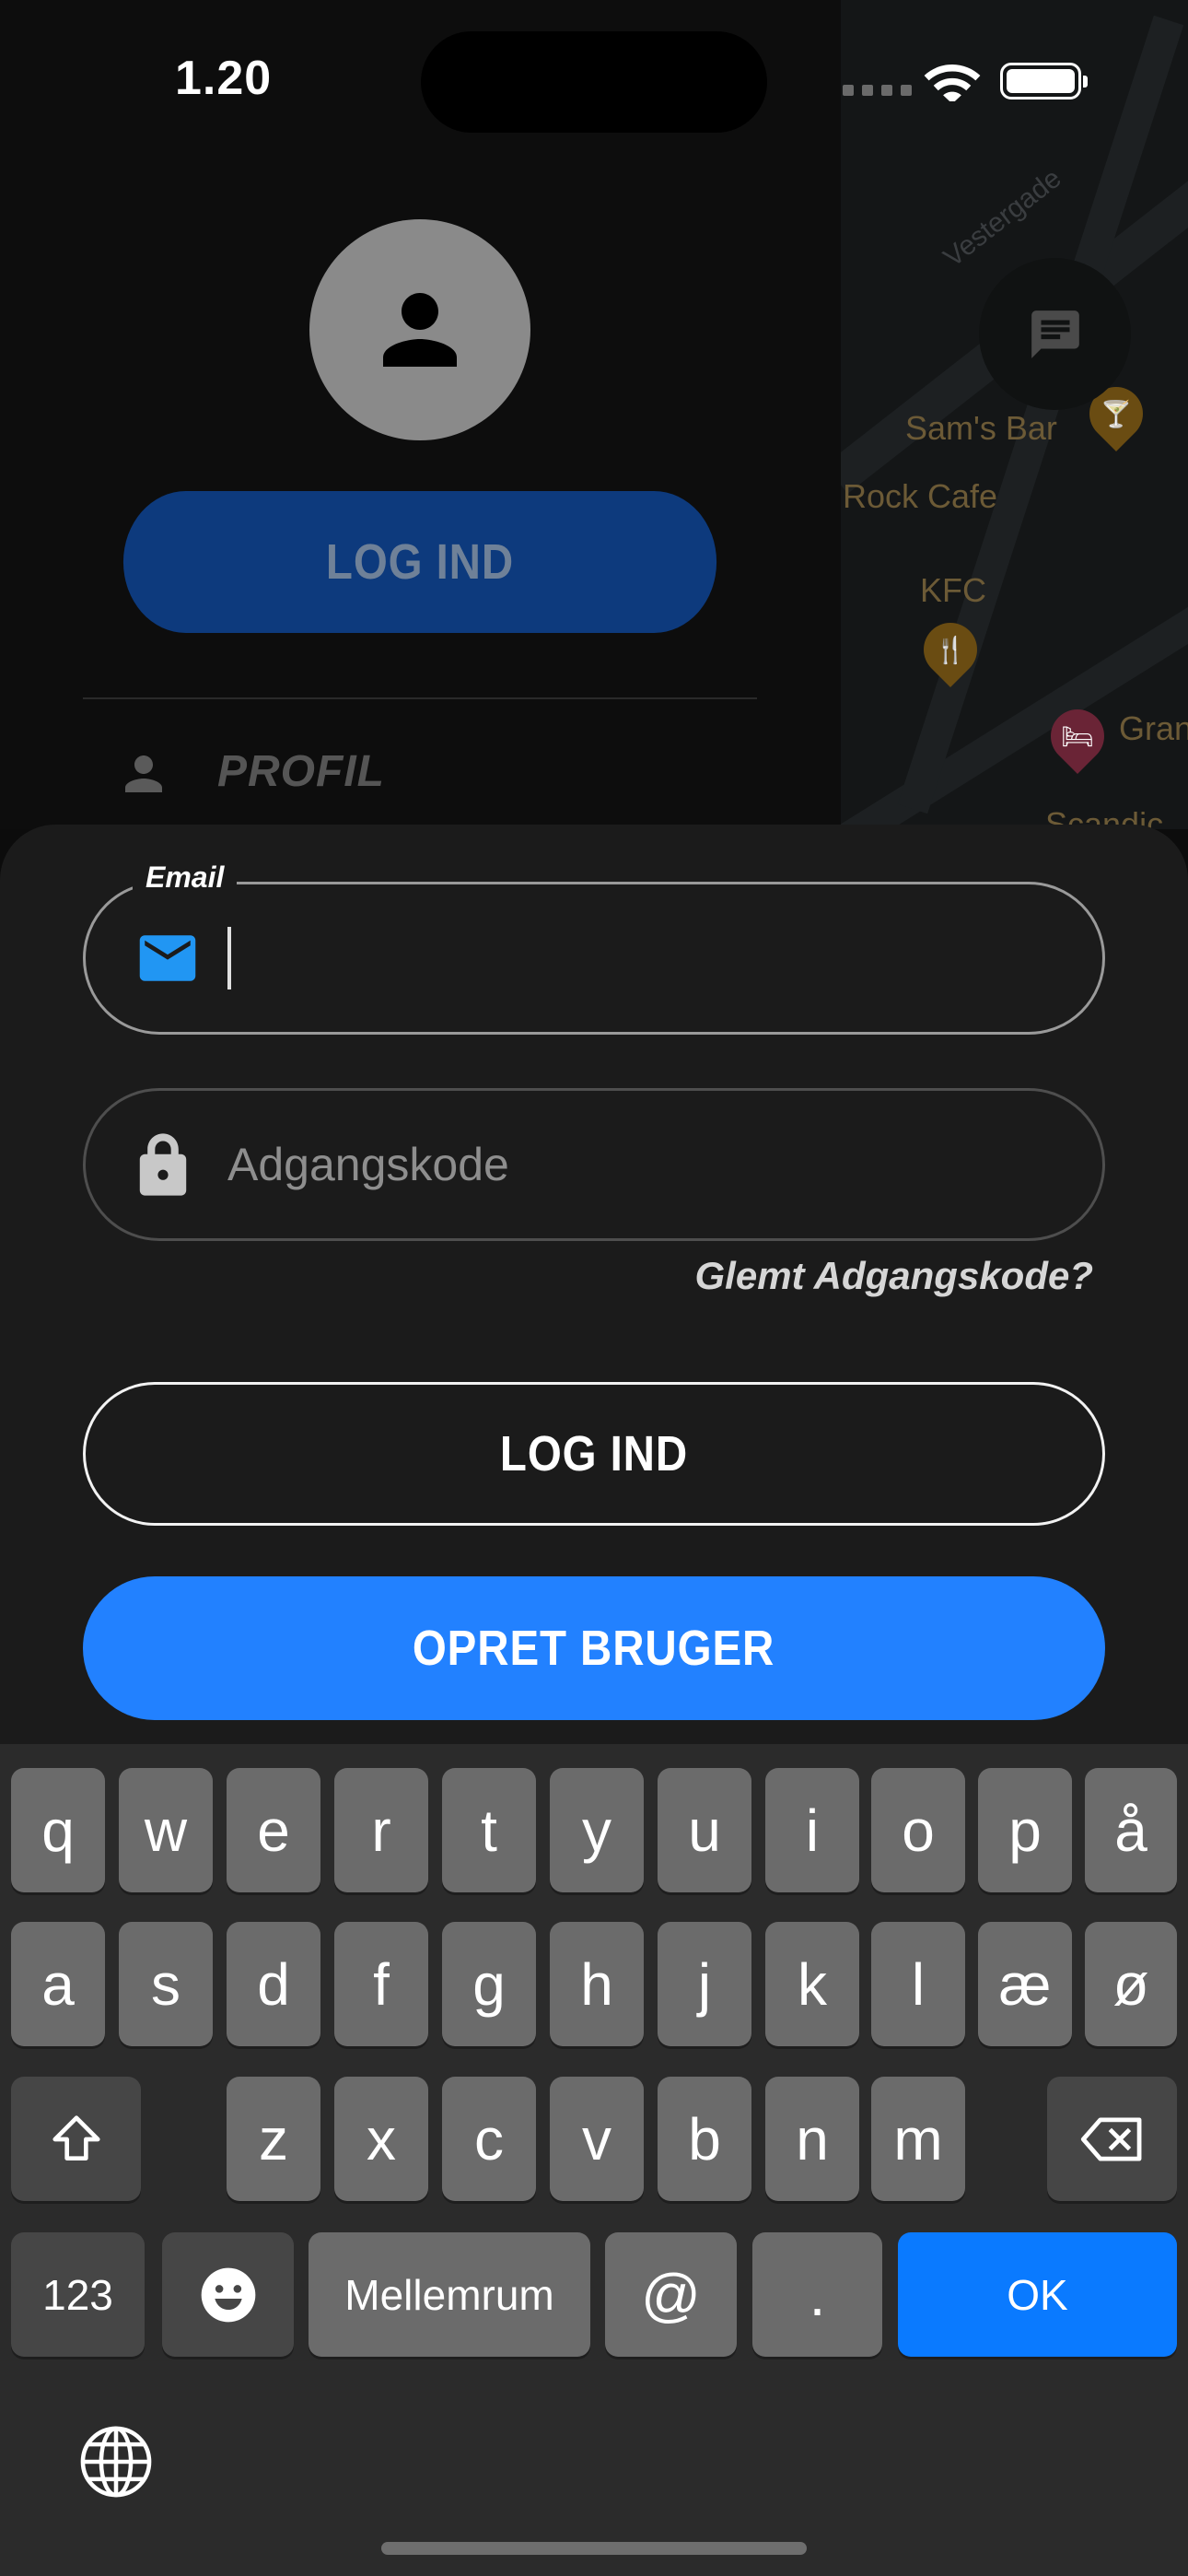 The width and height of the screenshot is (1188, 2576). I want to click on key-l: l, so click(918, 1984).